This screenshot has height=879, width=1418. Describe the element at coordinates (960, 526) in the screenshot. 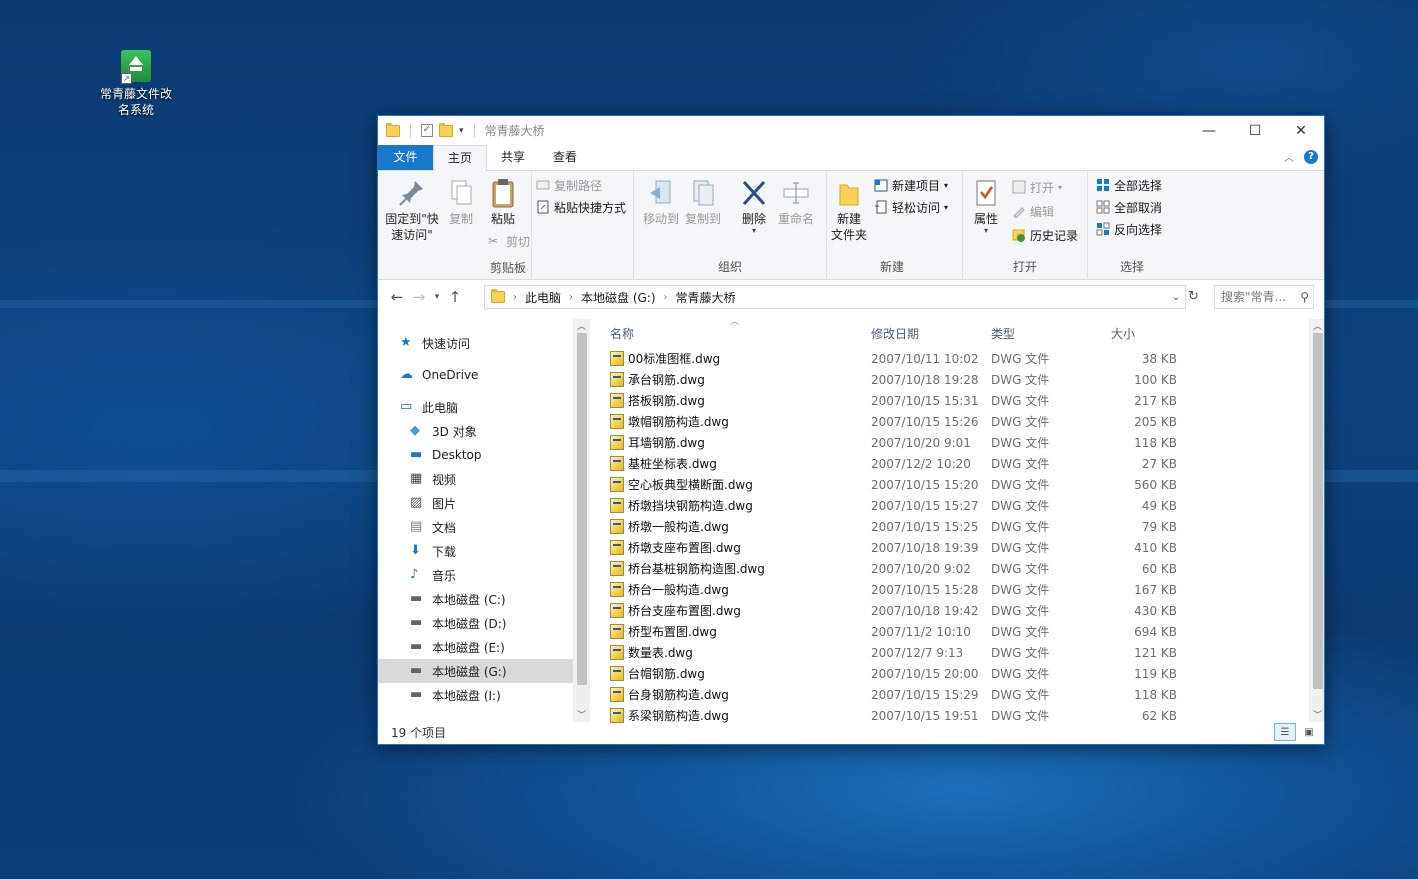

I see `file-row: 桥墩一般构造.dwg 2007/10/15 15:25 DWG 文件 79 KB` at that location.